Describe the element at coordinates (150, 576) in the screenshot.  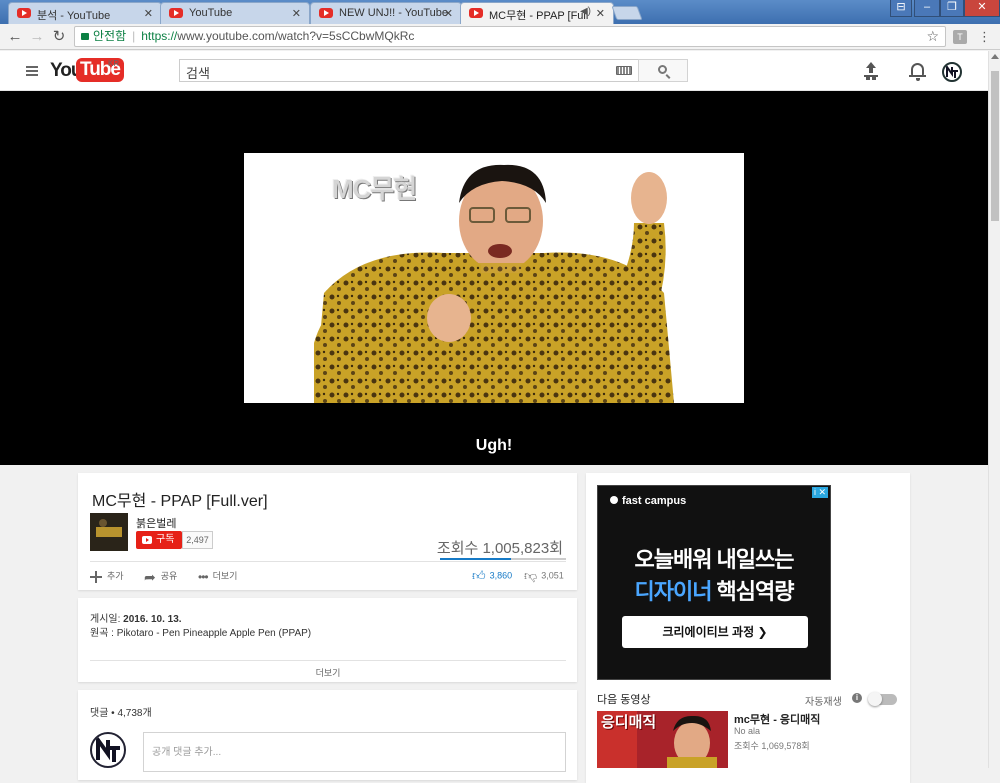
I see `share-arrow-icon: ➦` at that location.